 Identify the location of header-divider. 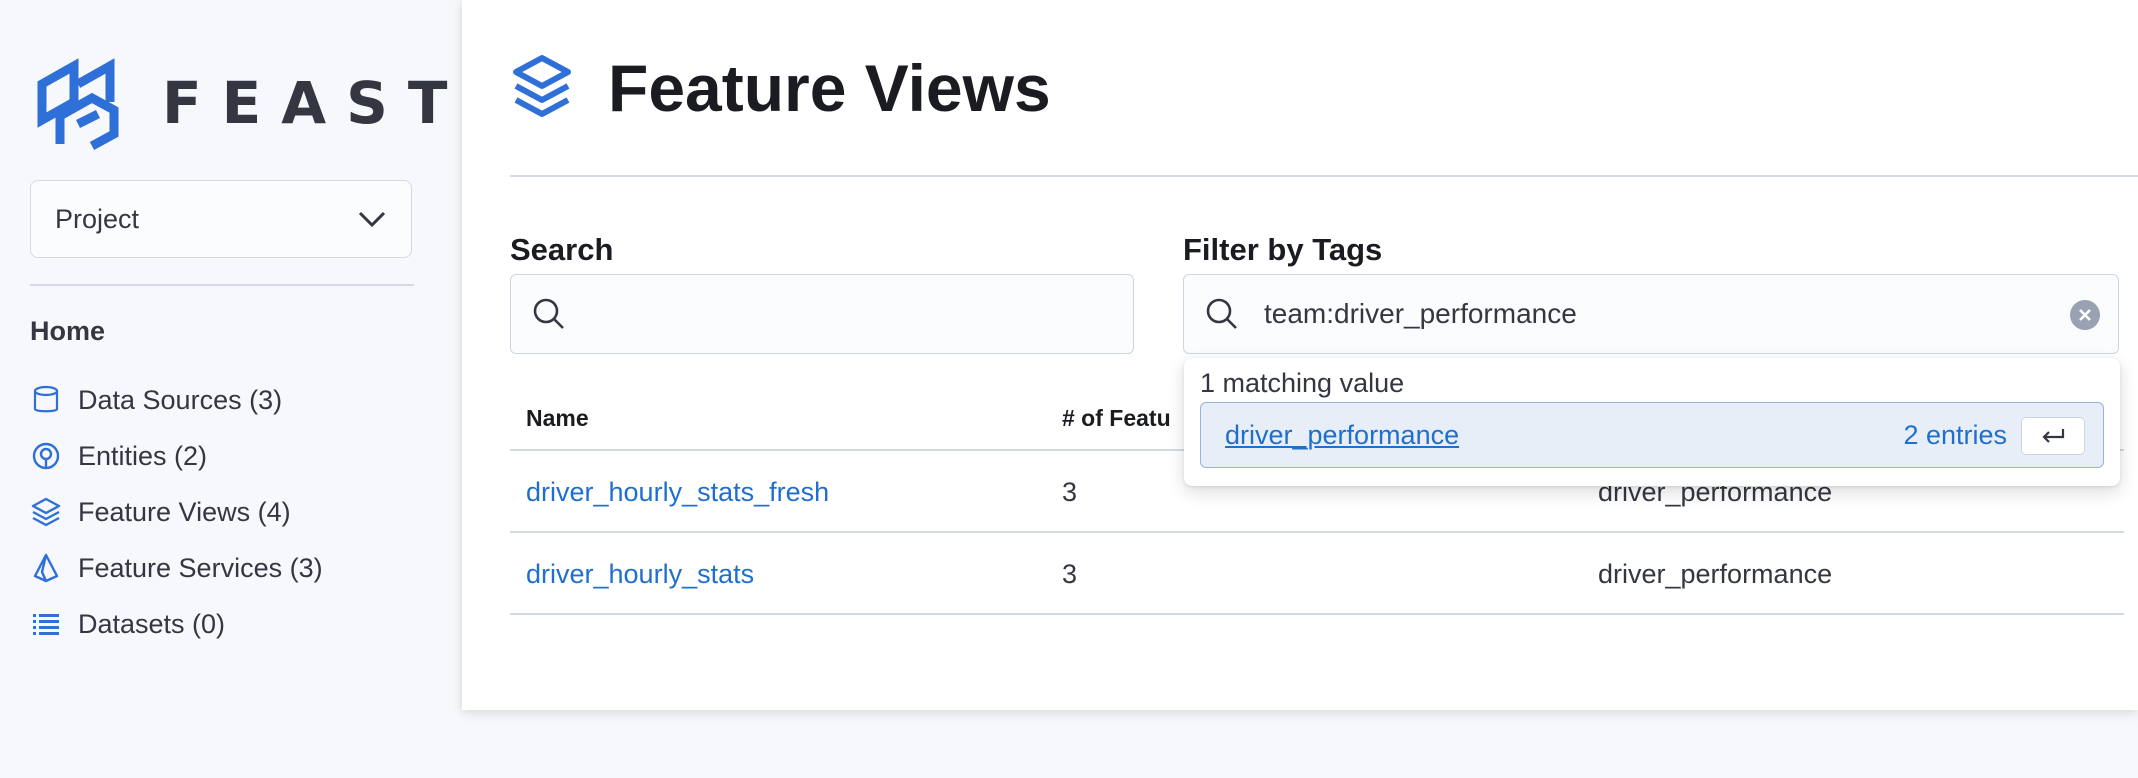
(1324, 176).